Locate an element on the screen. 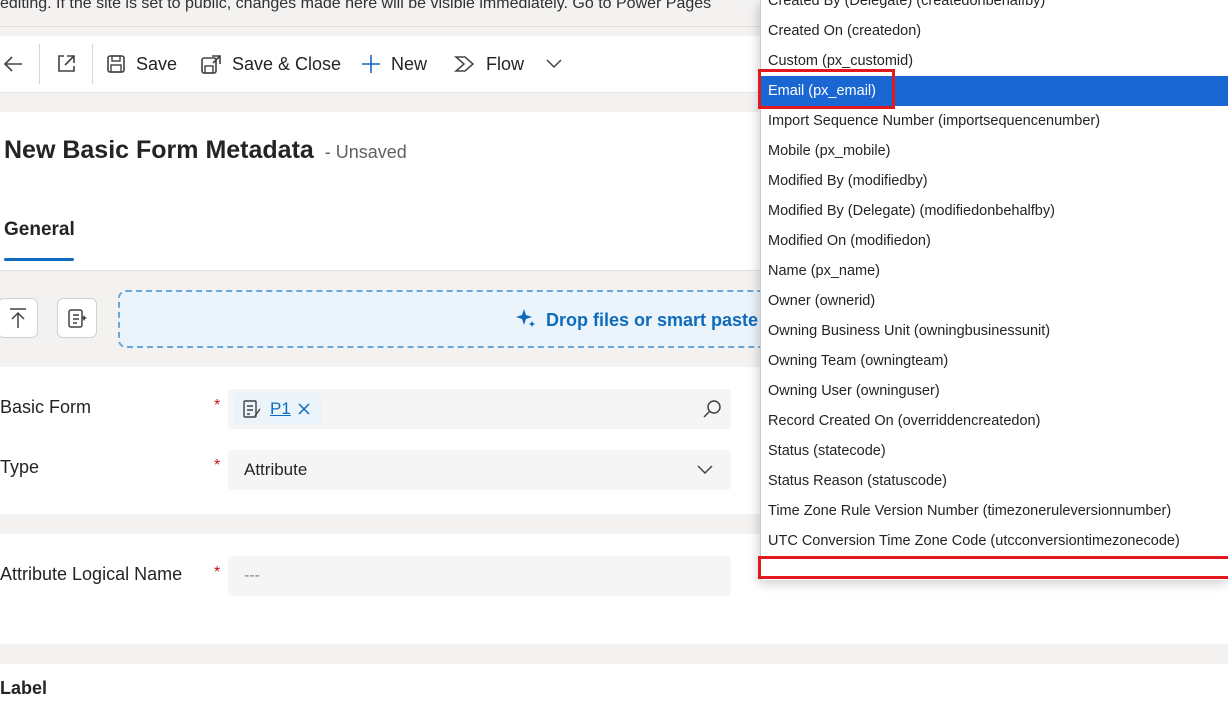 The image size is (1228, 704). save-icon is located at coordinates (116, 64).